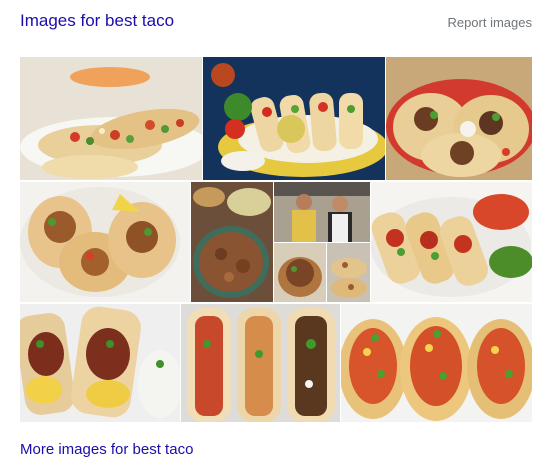  What do you see at coordinates (489, 22) in the screenshot?
I see `report-images-link: Report images` at bounding box center [489, 22].